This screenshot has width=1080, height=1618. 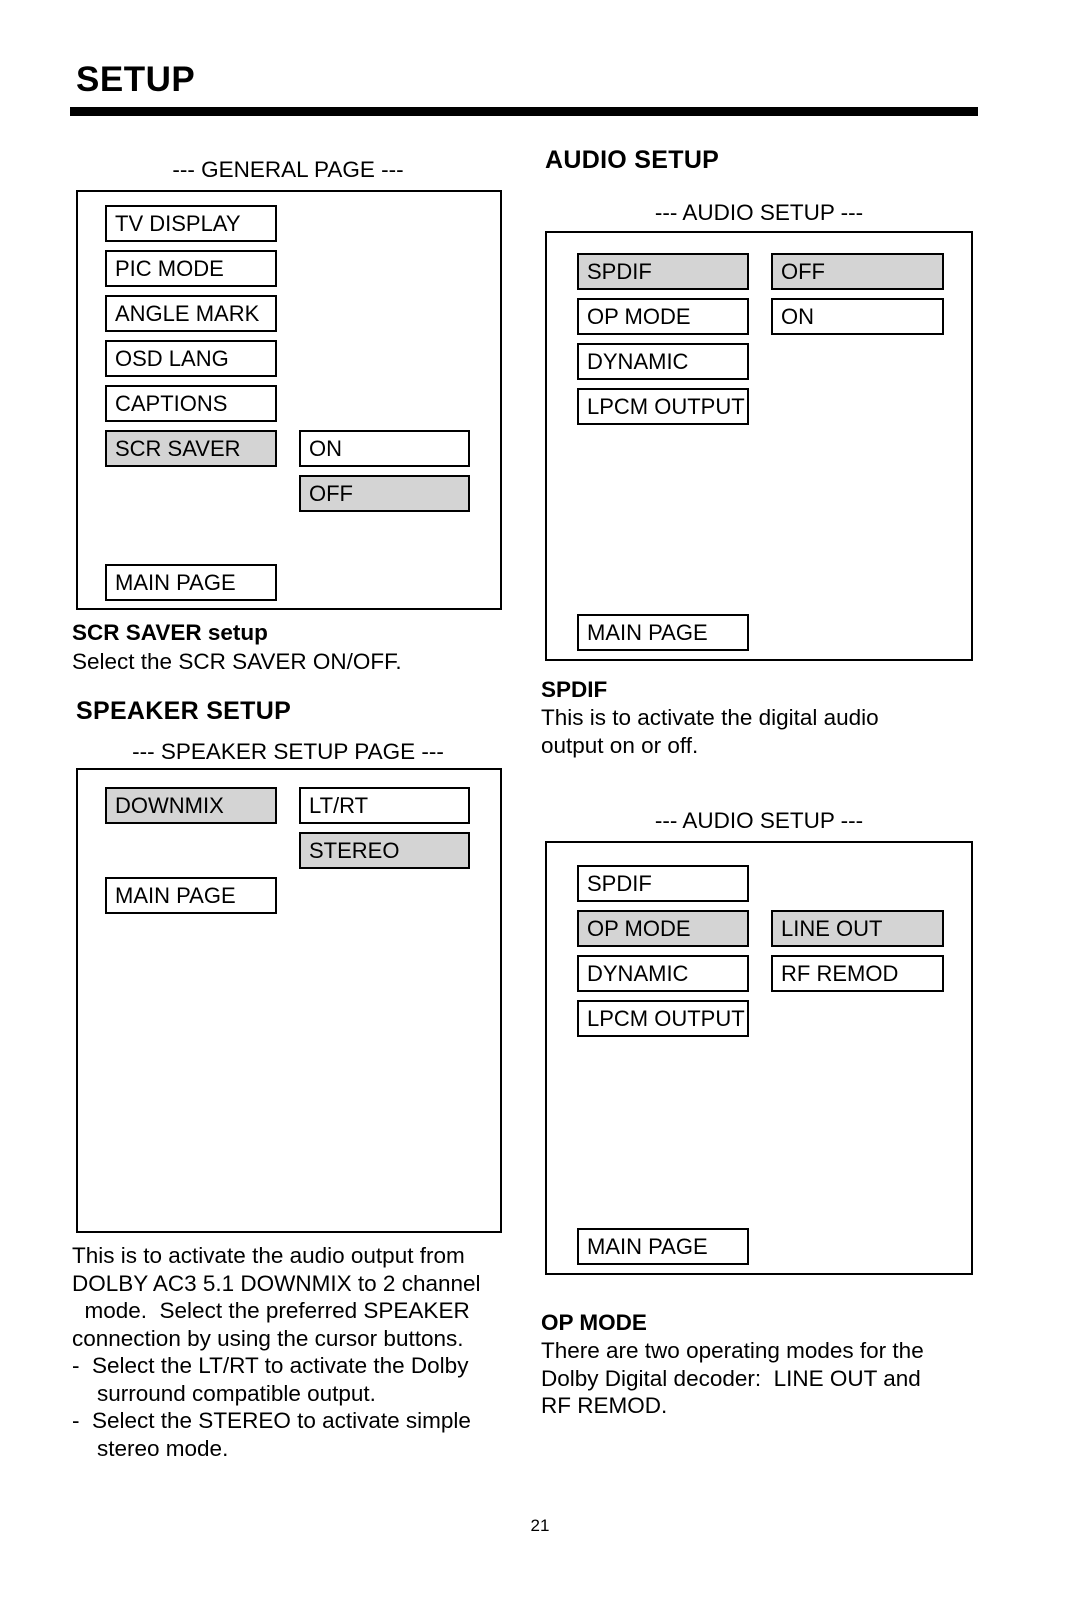 I want to click on osd-option-op-mode-rf-remod: RF REMOD, so click(x=857, y=973).